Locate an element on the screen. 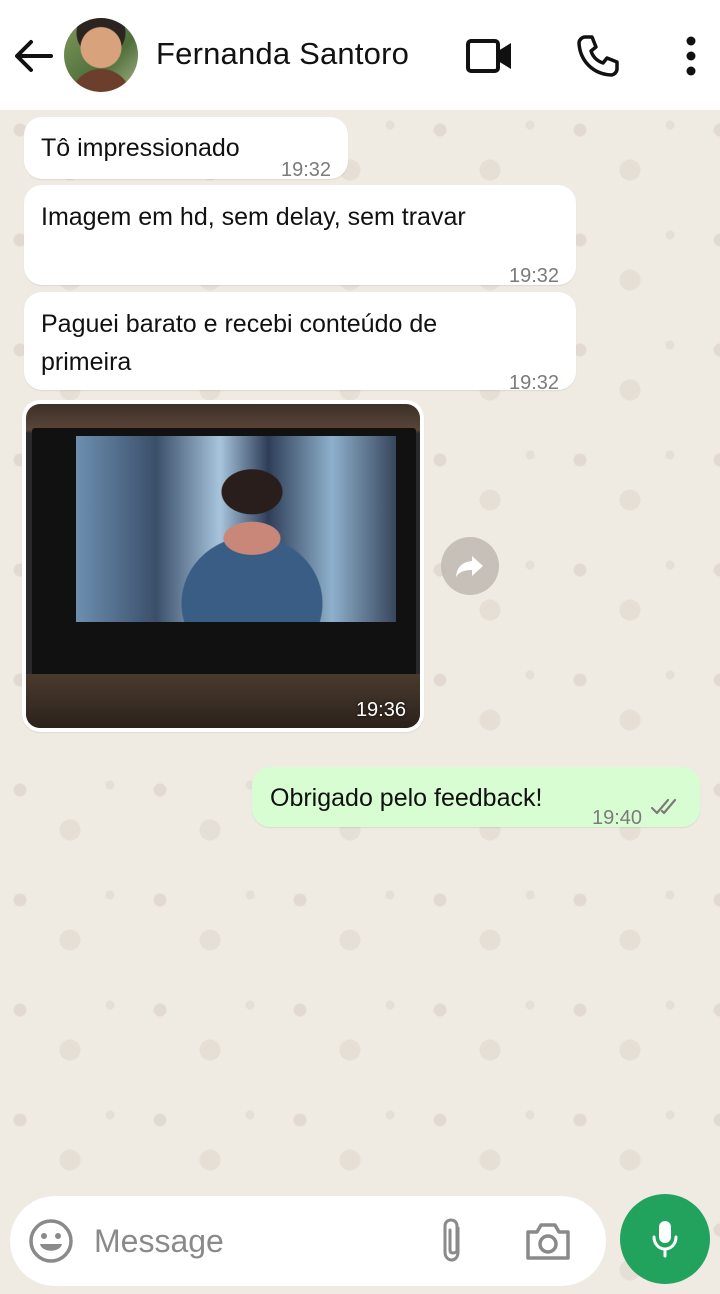 The width and height of the screenshot is (720, 1294). message-text: Obrigado pelo feedback! is located at coordinates (406, 798).